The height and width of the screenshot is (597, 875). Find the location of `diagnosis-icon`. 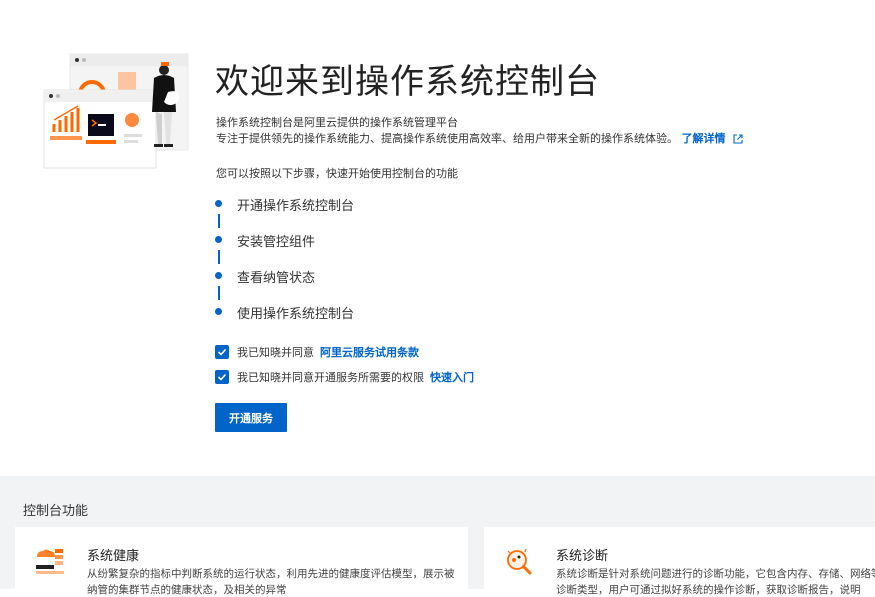

diagnosis-icon is located at coordinates (519, 561).